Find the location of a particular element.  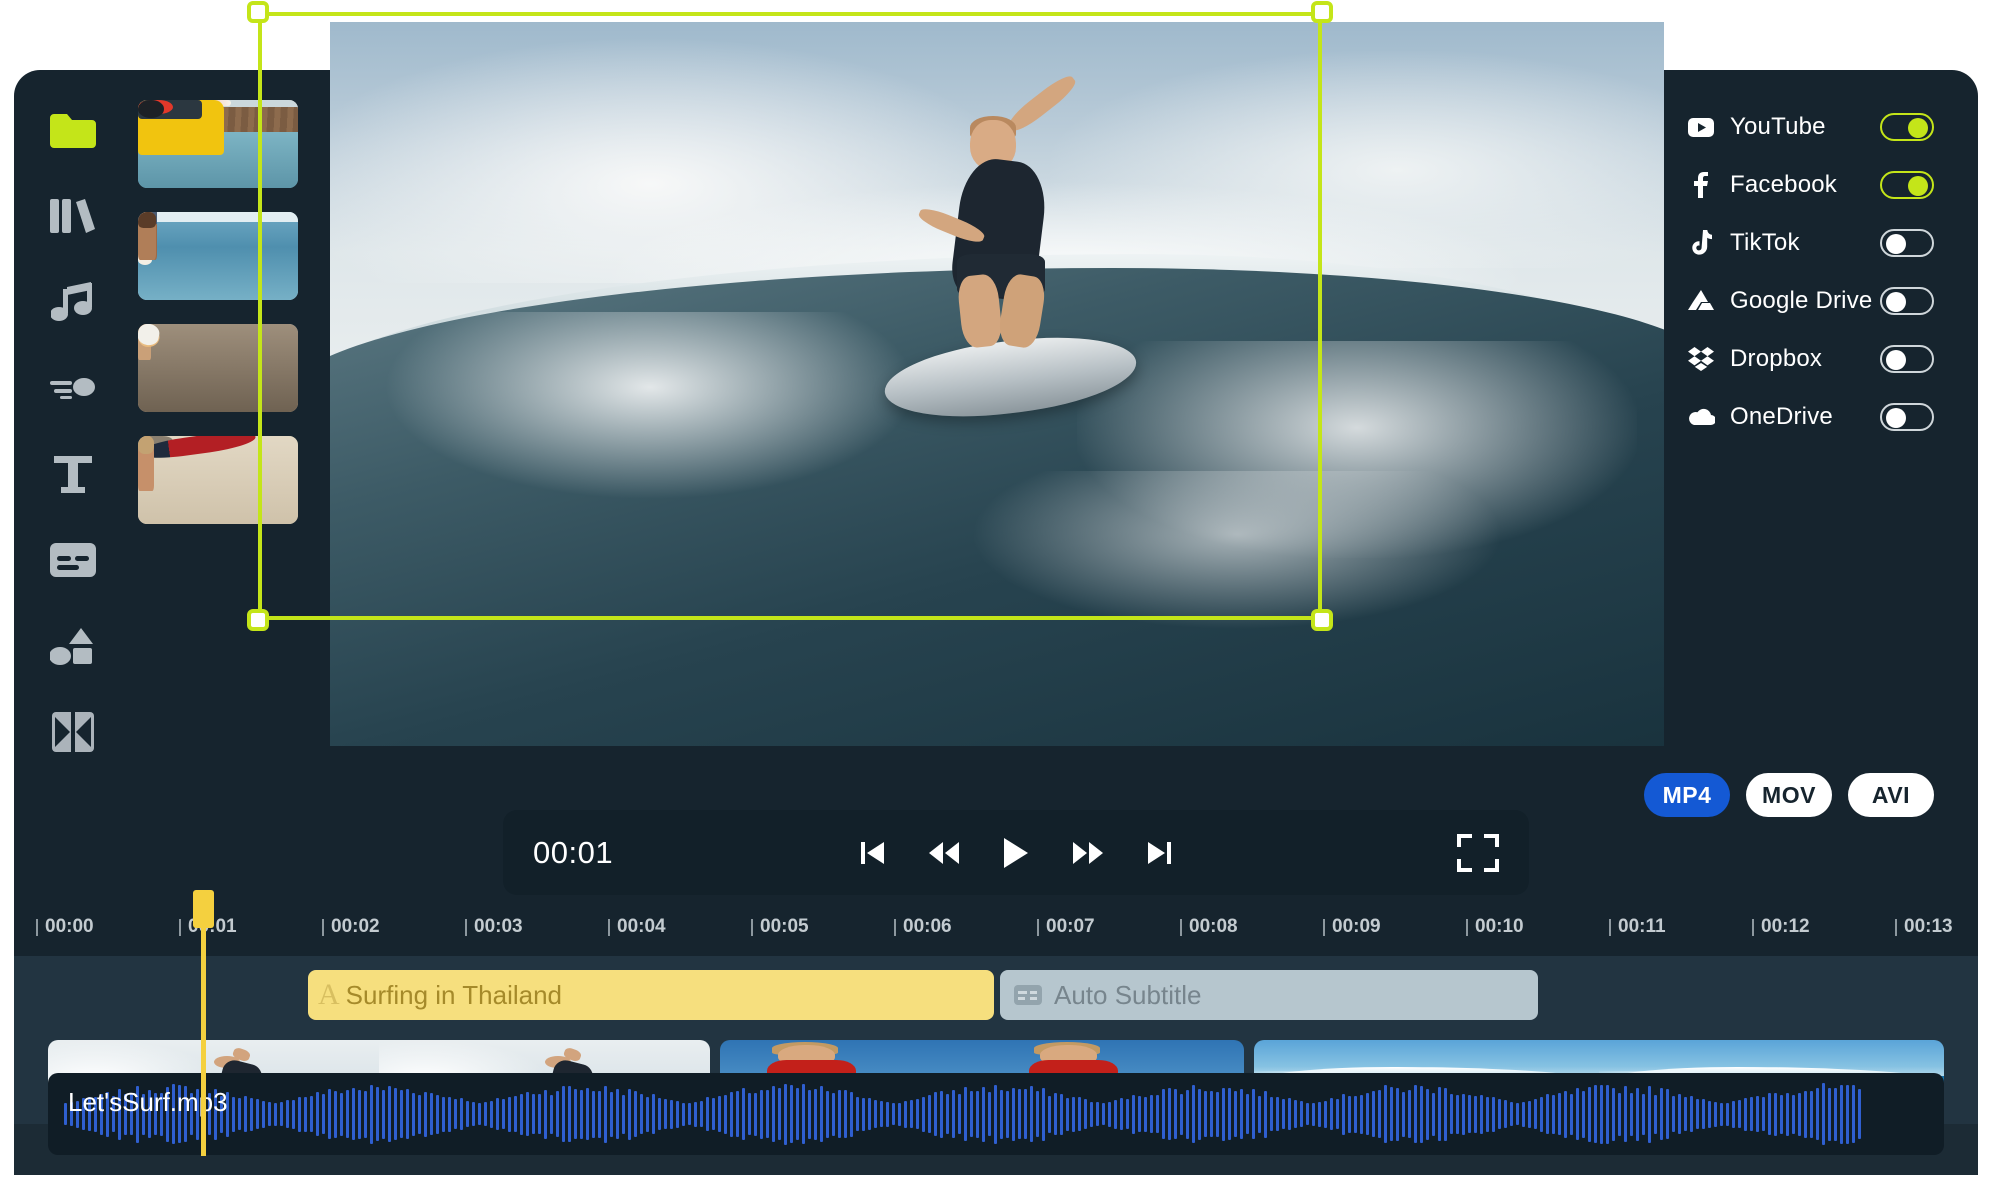

folder-icon is located at coordinates (73, 130).